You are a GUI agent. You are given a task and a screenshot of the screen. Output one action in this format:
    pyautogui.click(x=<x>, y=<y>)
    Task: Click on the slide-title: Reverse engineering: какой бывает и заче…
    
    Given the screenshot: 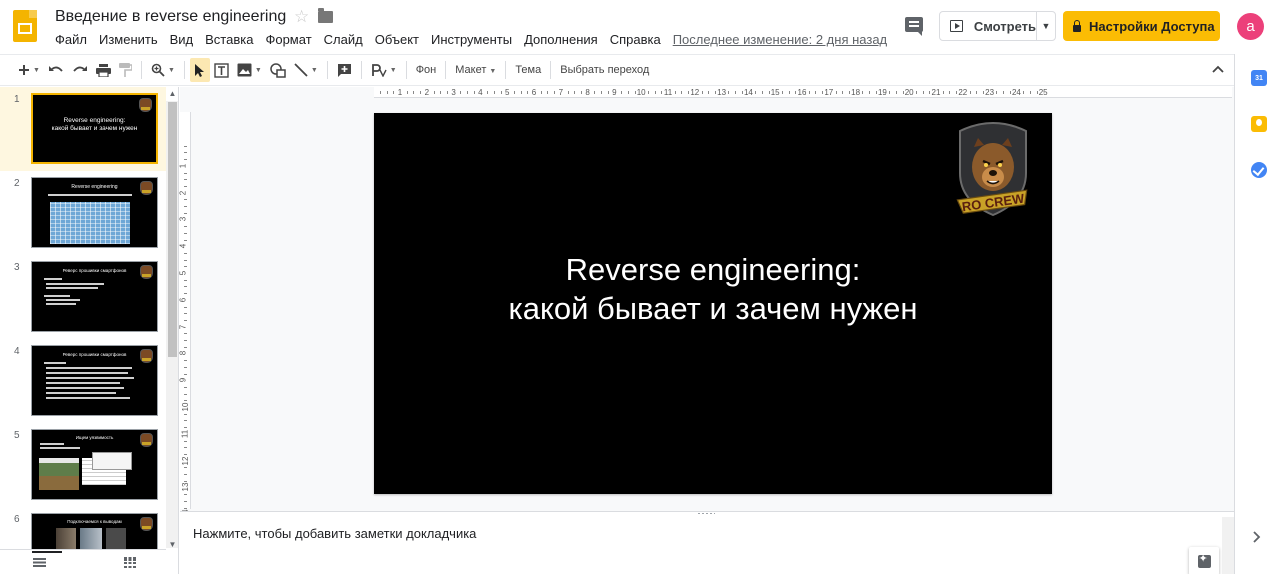 What is the action you would take?
    pyautogui.click(x=713, y=289)
    